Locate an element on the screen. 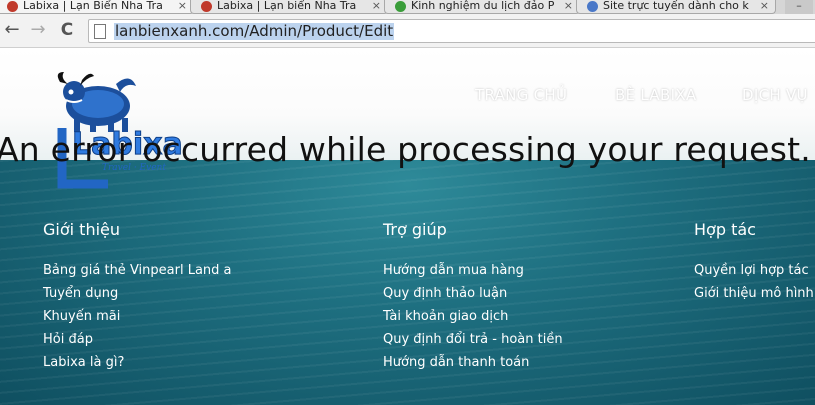 The width and height of the screenshot is (815, 405). footer-link: Quyền lợi hợp tác is located at coordinates (754, 270).